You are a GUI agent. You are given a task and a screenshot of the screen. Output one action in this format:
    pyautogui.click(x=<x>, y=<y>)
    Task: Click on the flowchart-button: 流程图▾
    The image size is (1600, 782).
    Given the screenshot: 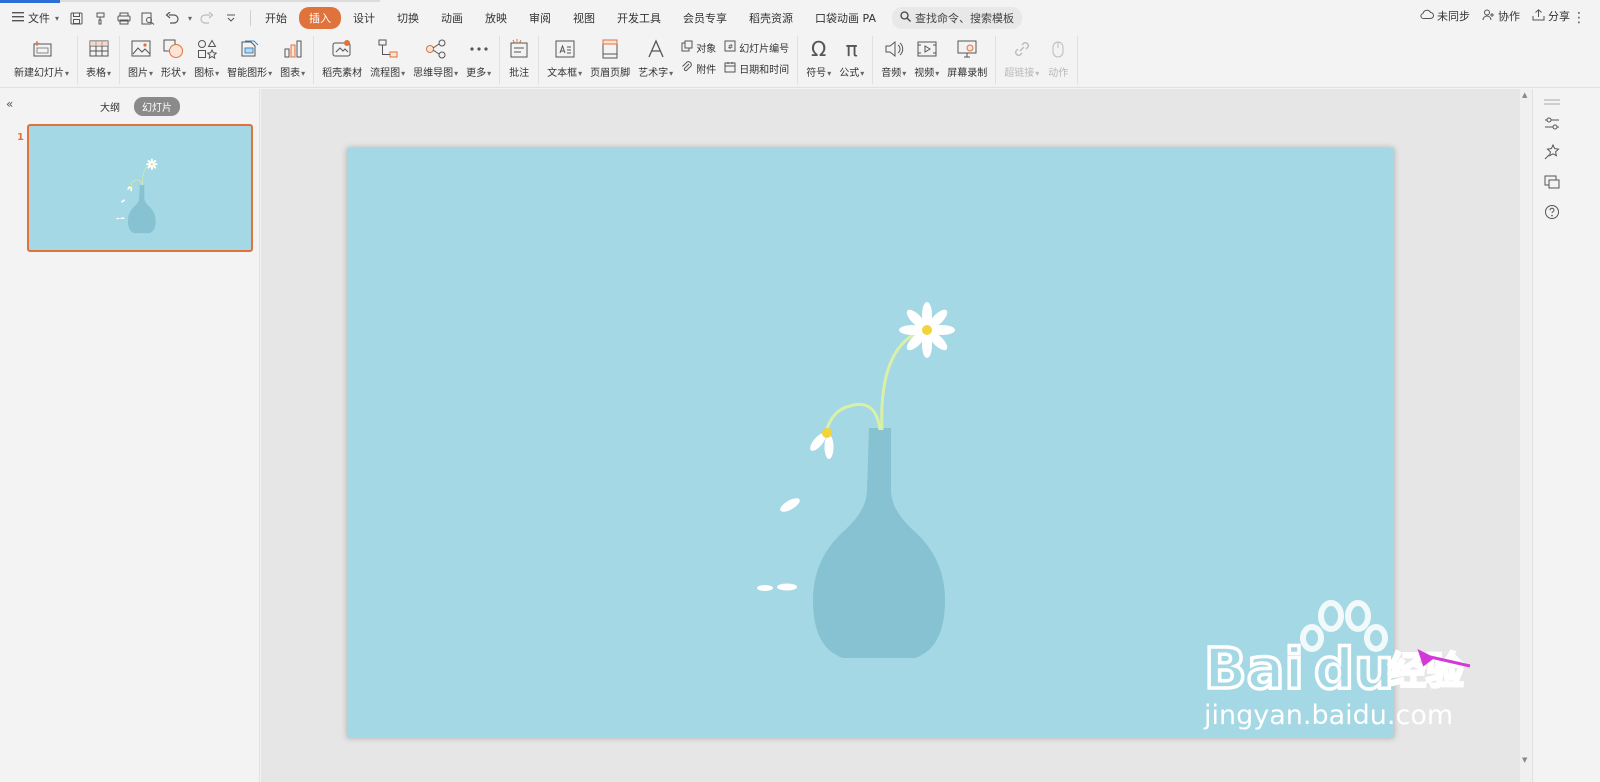 What is the action you would take?
    pyautogui.click(x=387, y=57)
    